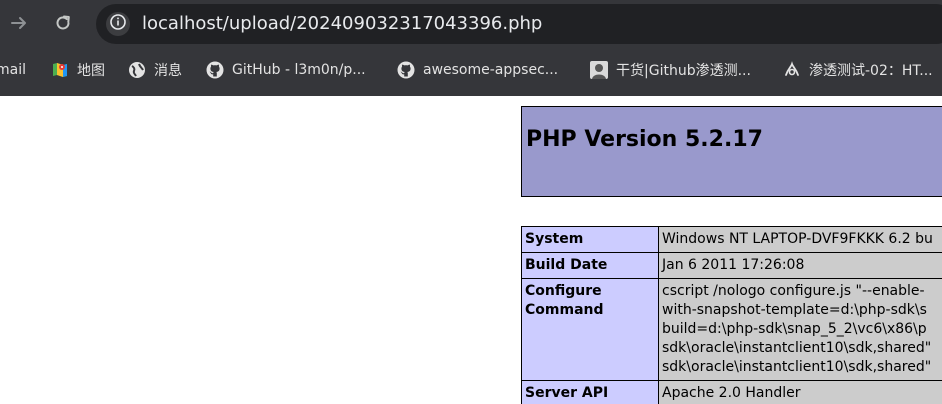 This screenshot has width=942, height=404. Describe the element at coordinates (590, 329) in the screenshot. I see `row-key: Configure Command` at that location.